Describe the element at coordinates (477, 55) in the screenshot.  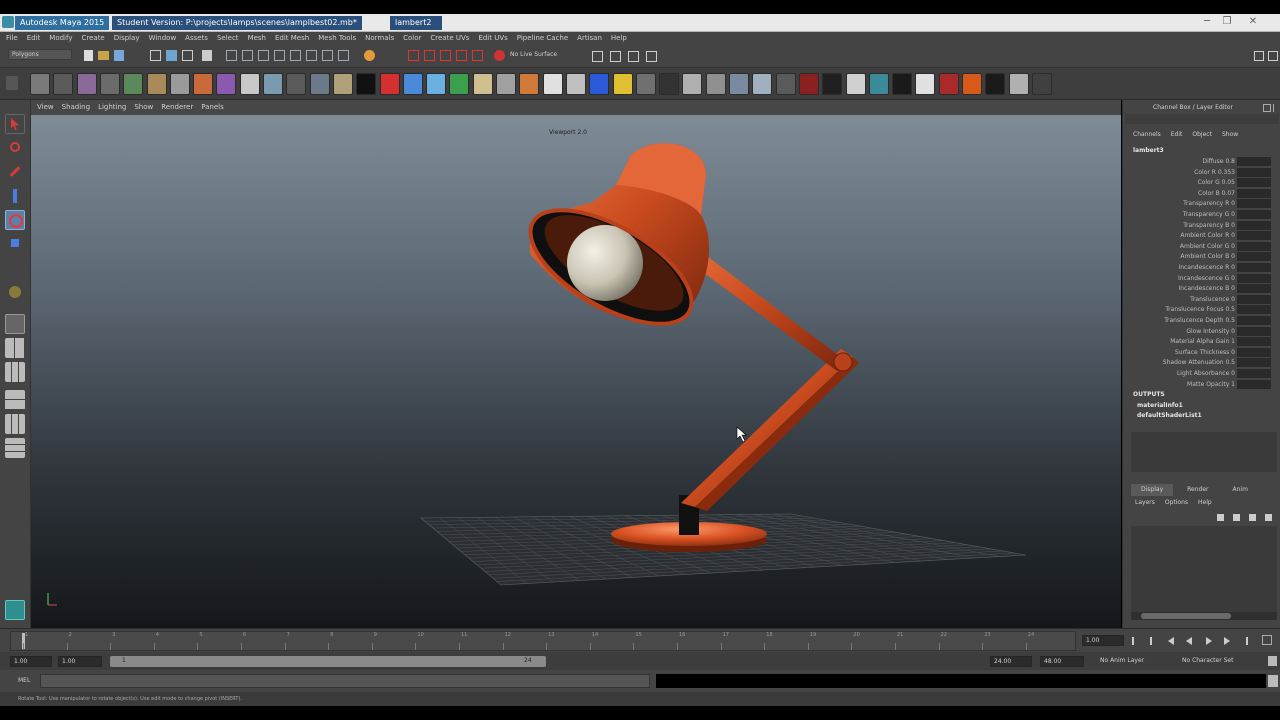
I see `snap-live-icon` at that location.